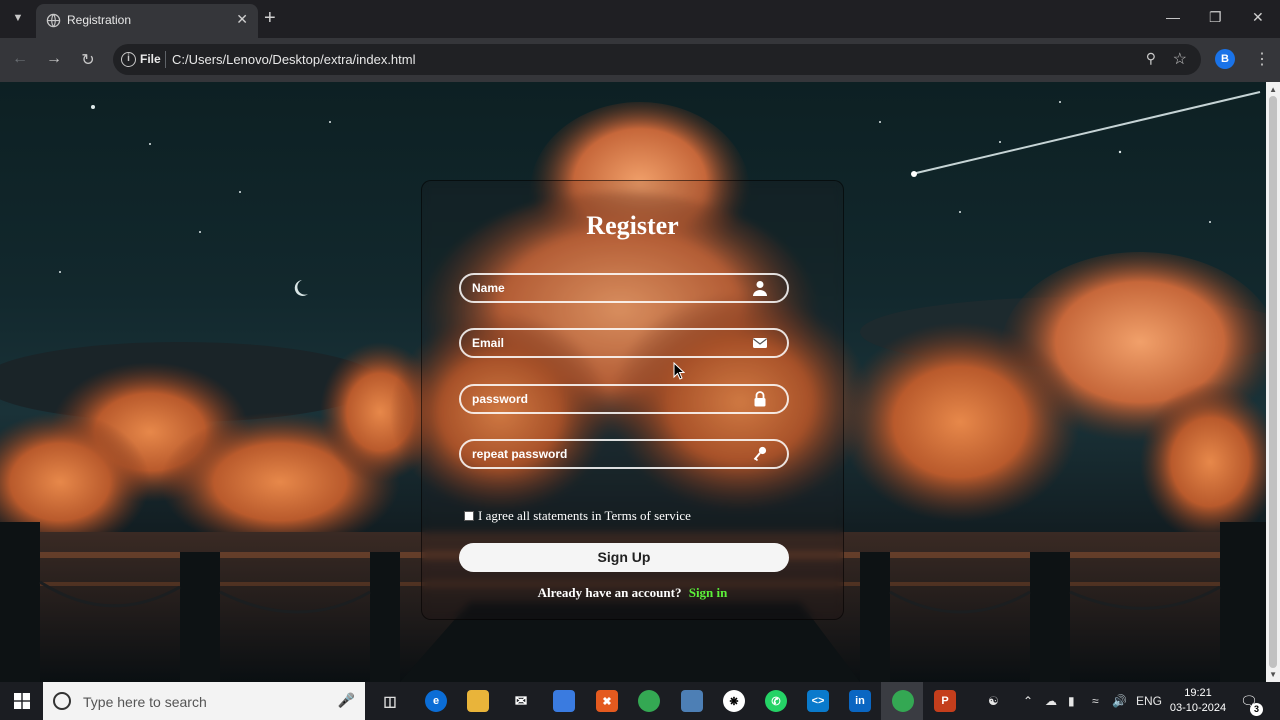 This screenshot has width=1280, height=720. What do you see at coordinates (242, 19) in the screenshot?
I see `tab-close-icon: ✕` at bounding box center [242, 19].